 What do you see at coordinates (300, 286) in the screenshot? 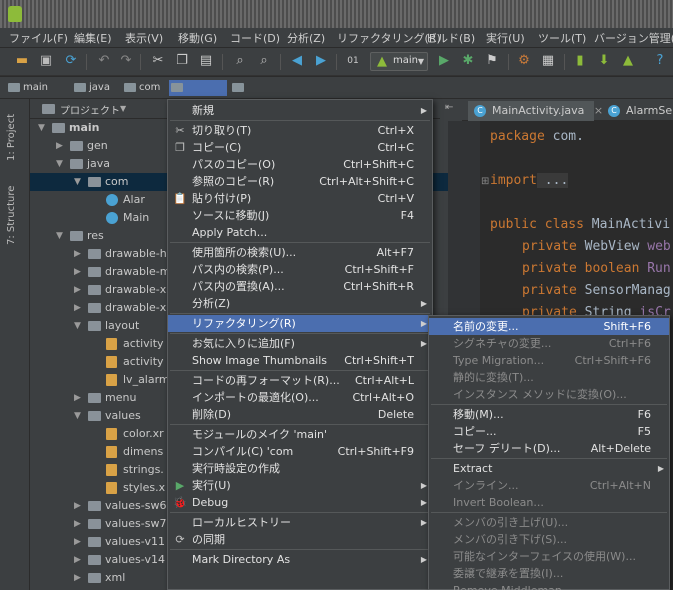
I see `menu-item: パス内の置換(A)... Ctrl+Shift+R` at bounding box center [300, 286].